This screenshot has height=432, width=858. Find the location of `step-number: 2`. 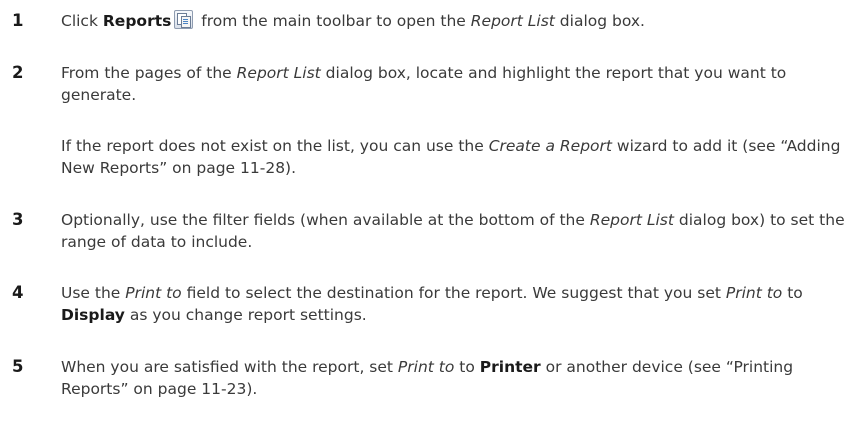

step-number: 2 is located at coordinates (18, 72).